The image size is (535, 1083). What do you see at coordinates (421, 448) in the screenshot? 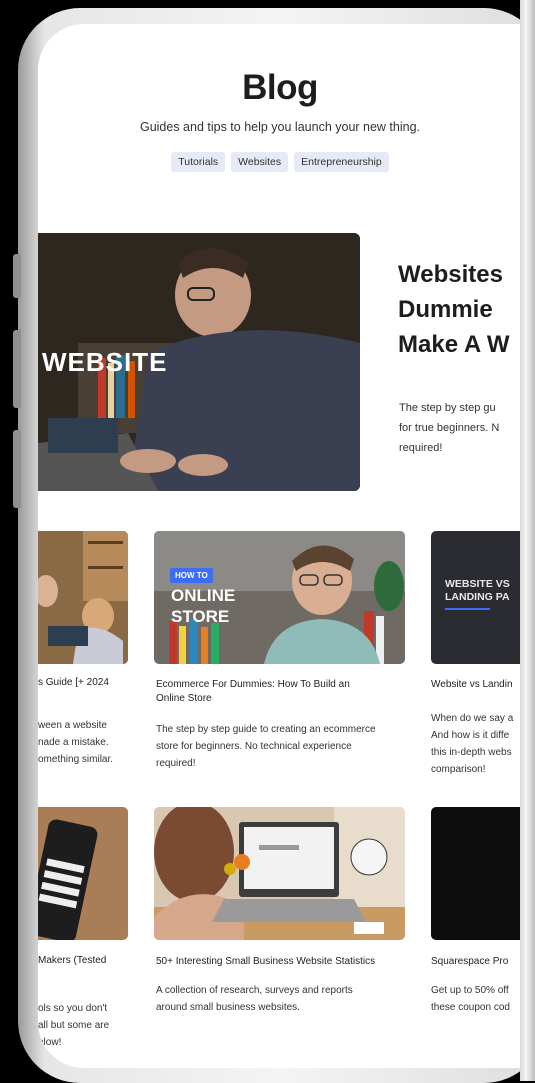
I see `hero-desc-line: required!` at bounding box center [421, 448].